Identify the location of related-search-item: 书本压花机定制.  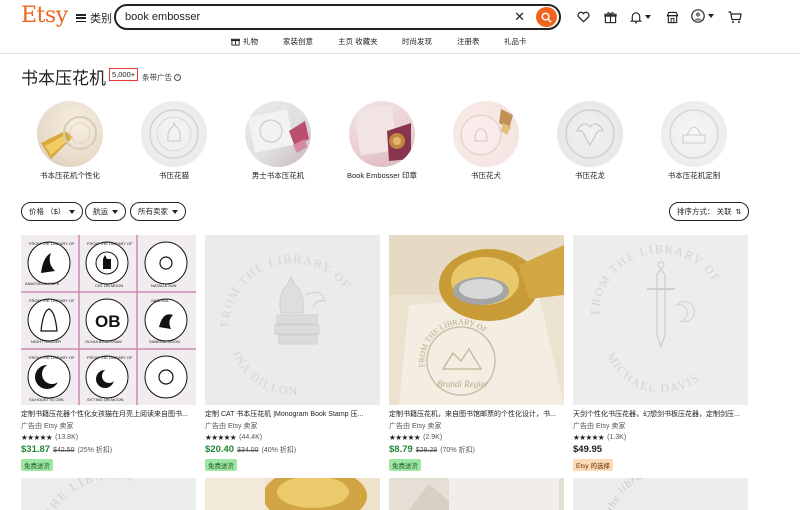
(694, 141).